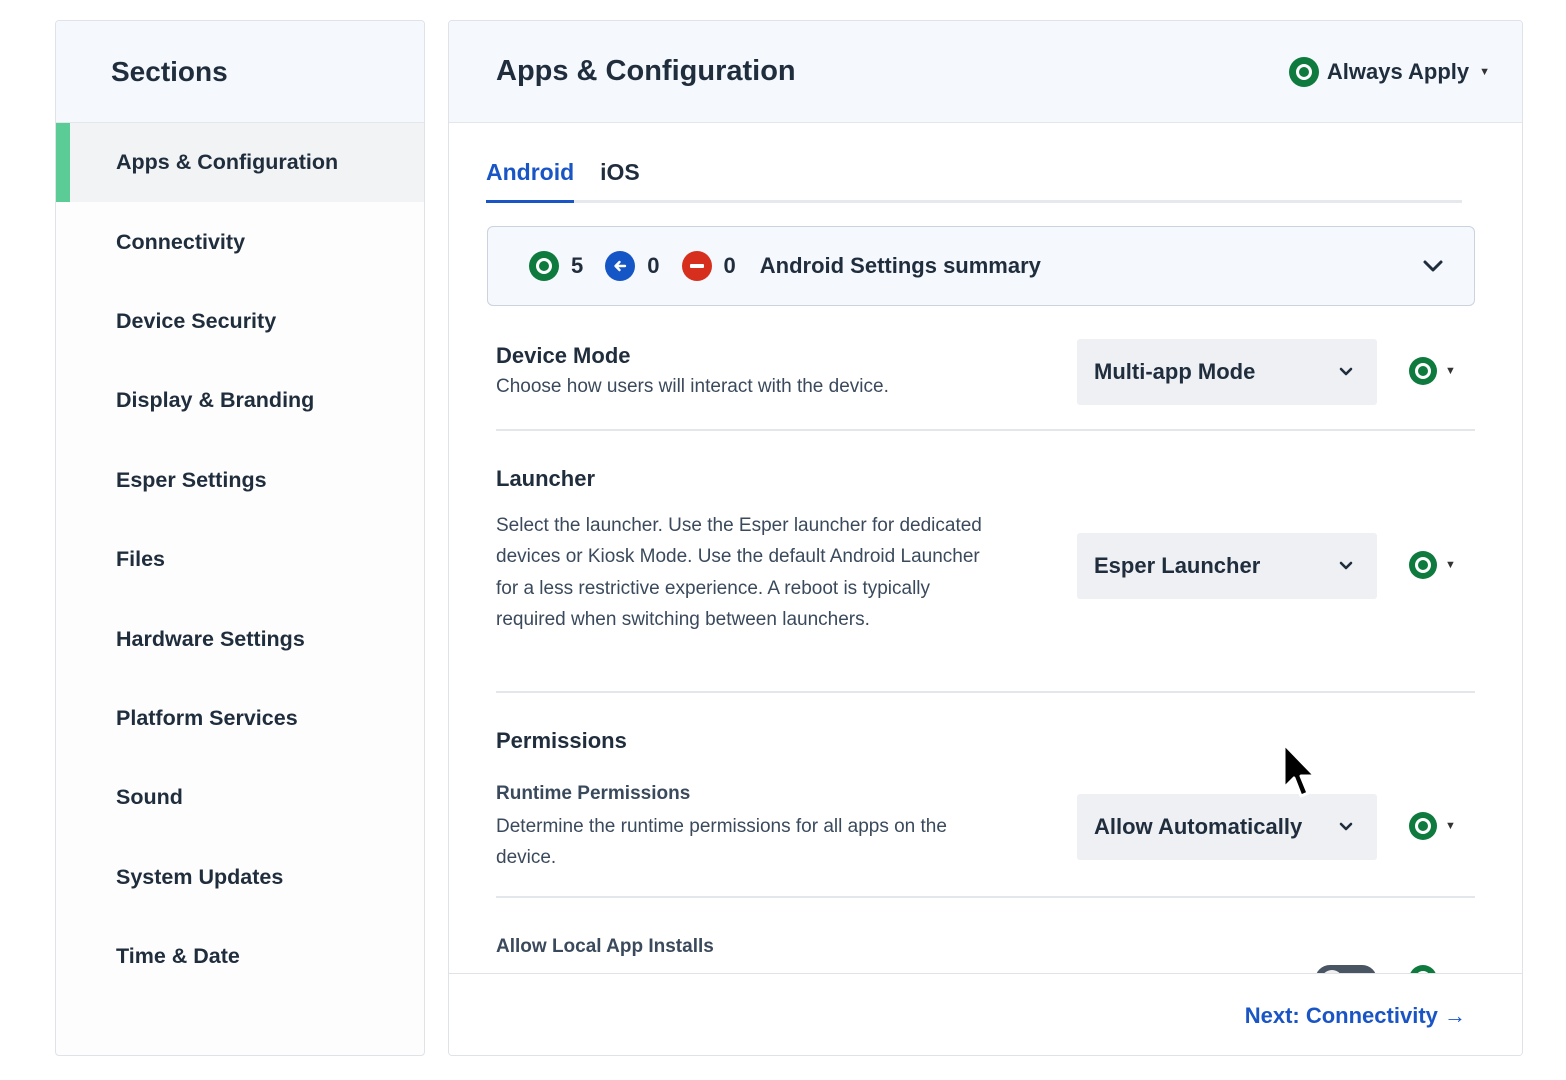 The height and width of the screenshot is (1080, 1566). I want to click on apply-mode-dropdown: Always Apply ▼, so click(1389, 71).